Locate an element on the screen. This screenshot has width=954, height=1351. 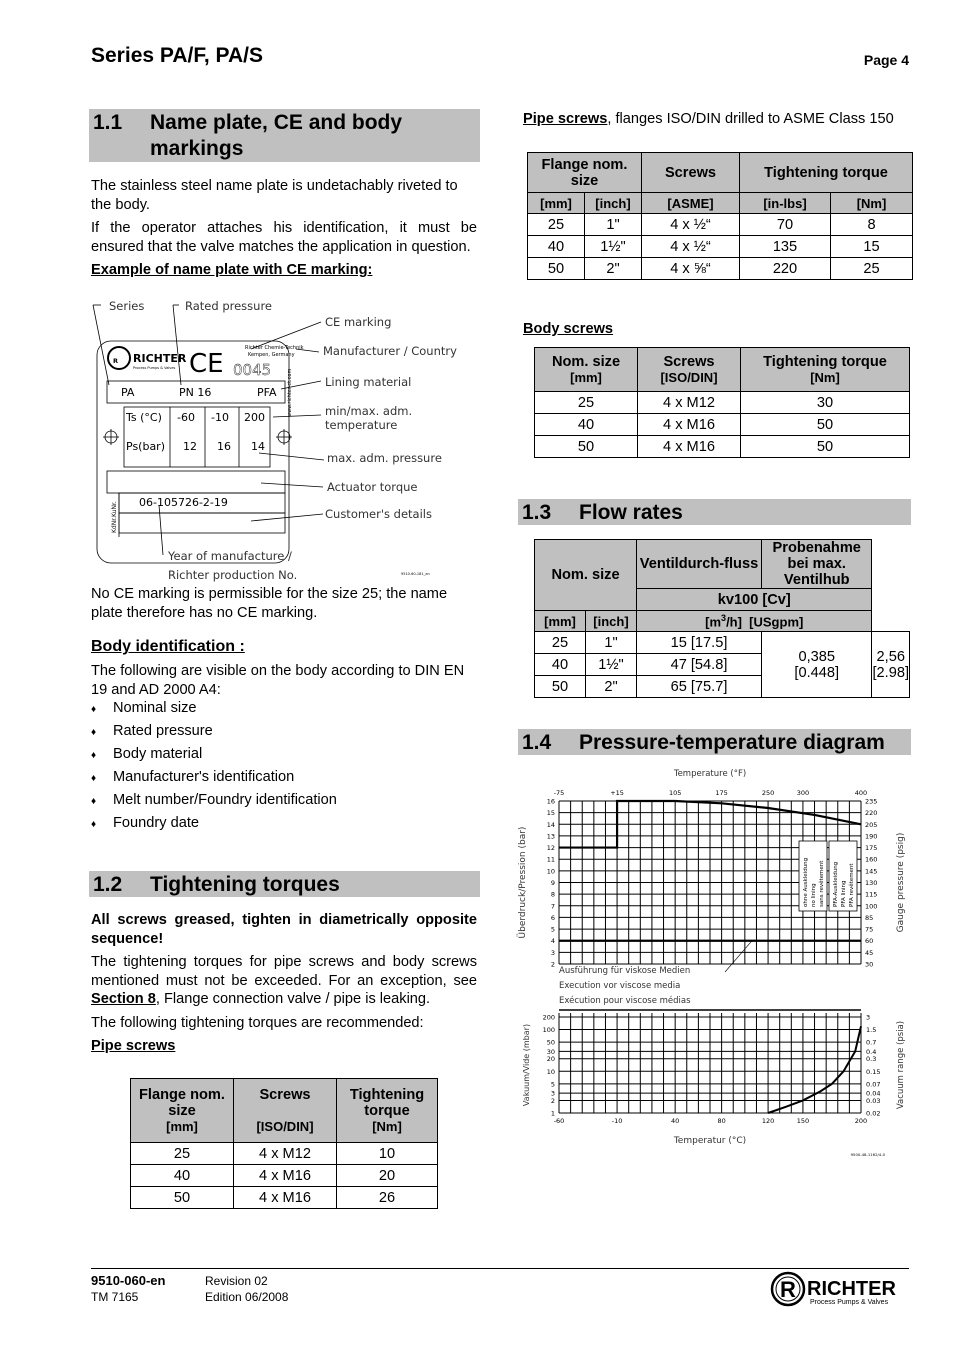
column-header: Flange nom. size is located at coordinates (584, 172).